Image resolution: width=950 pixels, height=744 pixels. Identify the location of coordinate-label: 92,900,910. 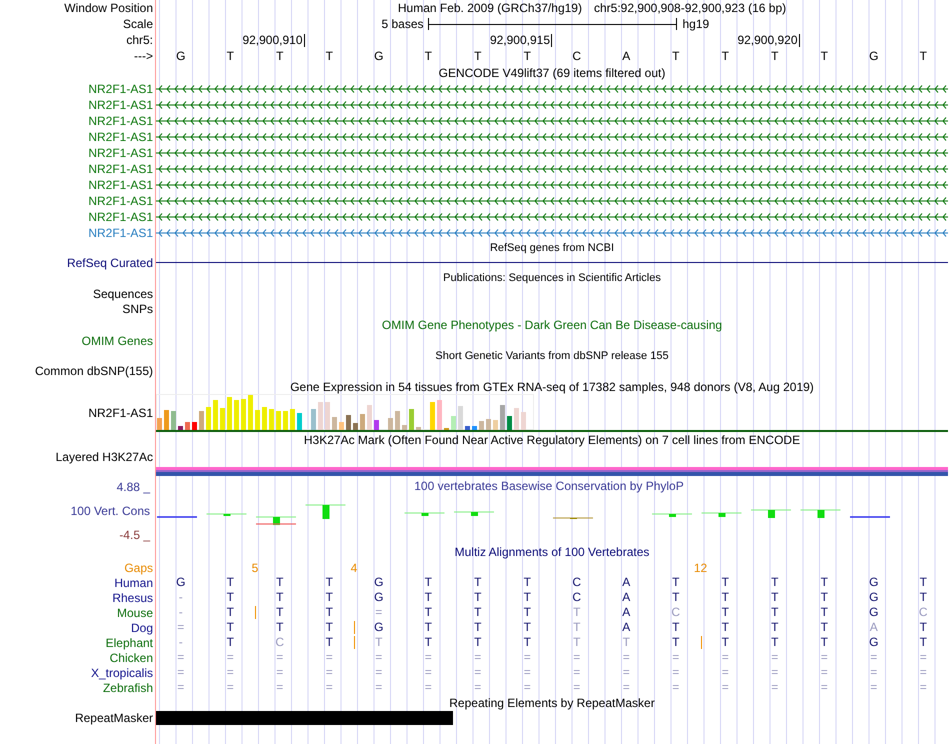
(273, 40).